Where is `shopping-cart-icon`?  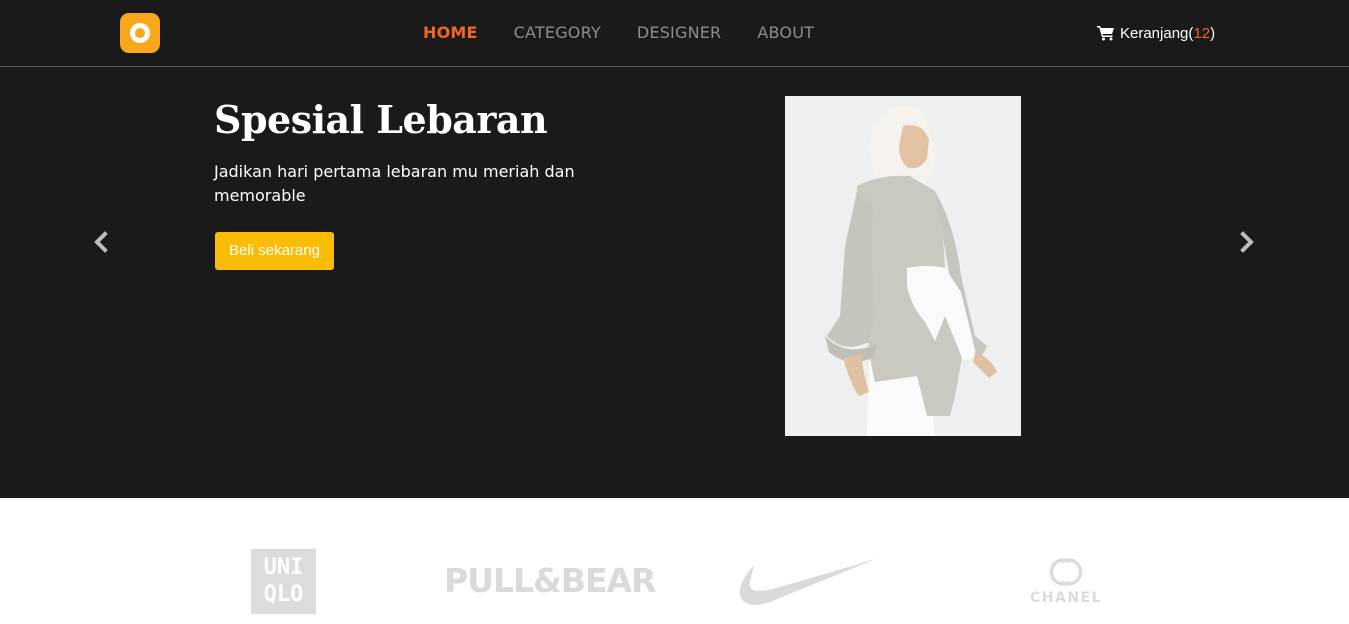 shopping-cart-icon is located at coordinates (1105, 33).